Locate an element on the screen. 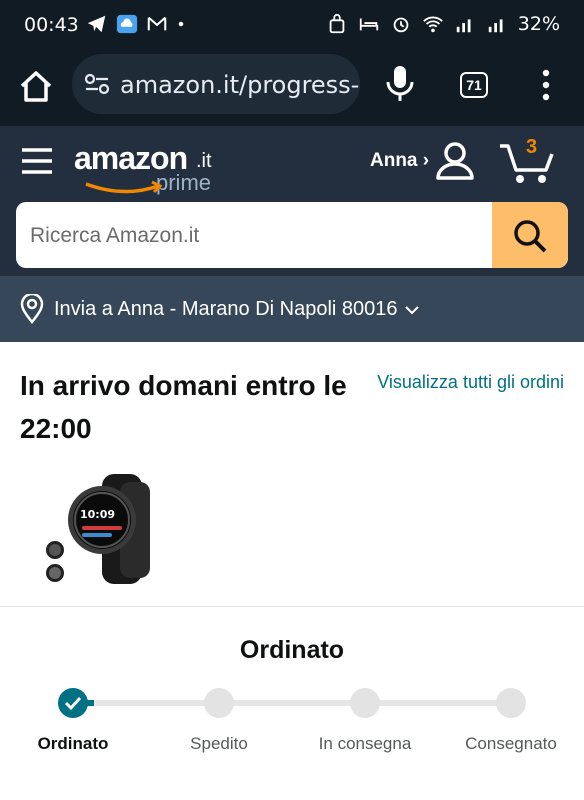  signal-icon is located at coordinates (463, 26).